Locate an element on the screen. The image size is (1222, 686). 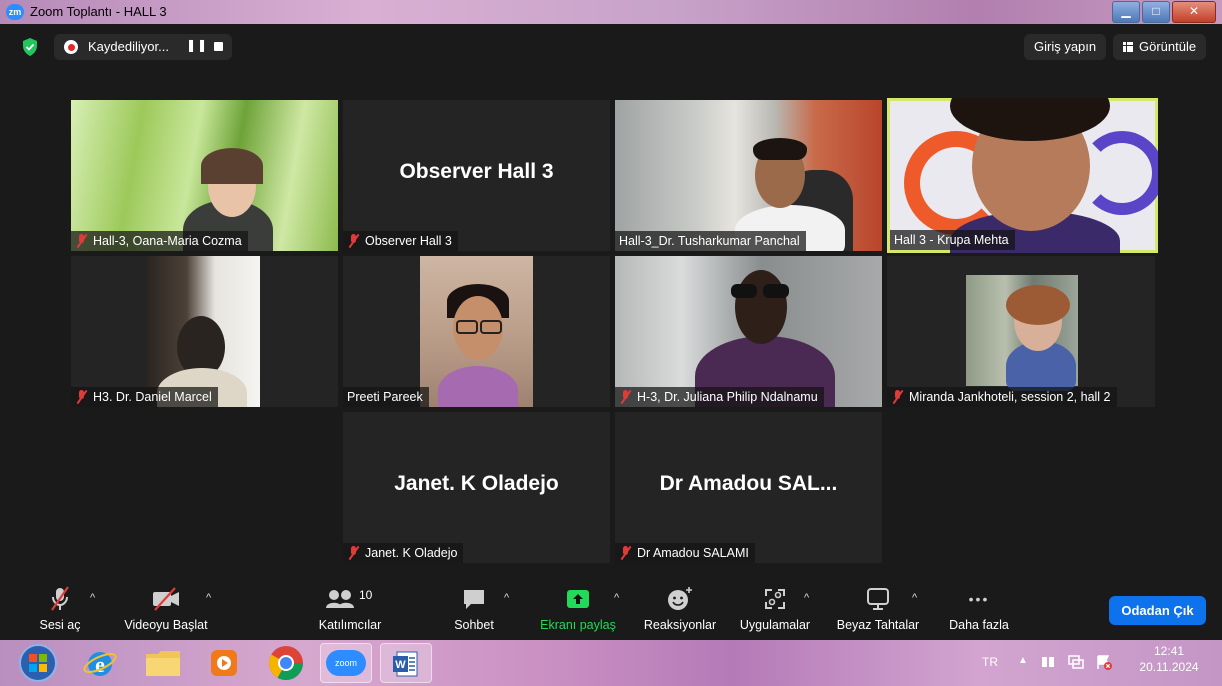
network-icon is located at coordinates (1076, 662).